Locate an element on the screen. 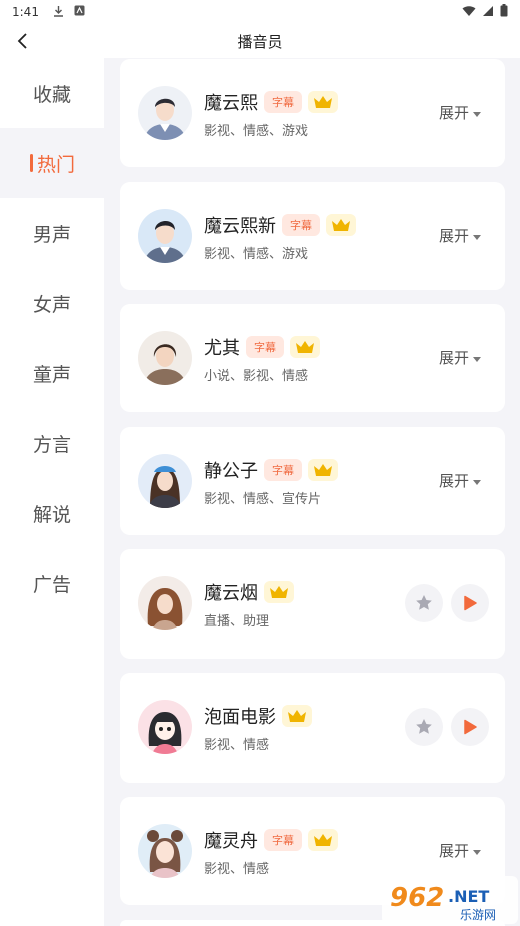 Image resolution: width=520 pixels, height=926 pixels. voice-tags: 小说、影视、情感 is located at coordinates (256, 376).